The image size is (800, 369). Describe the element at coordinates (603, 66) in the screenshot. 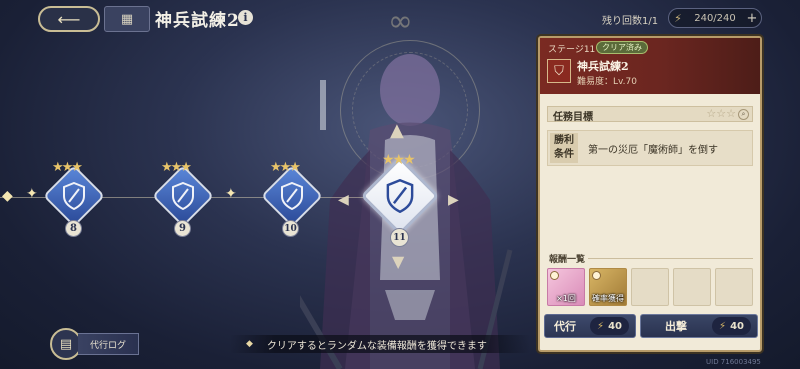

I see `stage-name: 神兵試練2` at that location.